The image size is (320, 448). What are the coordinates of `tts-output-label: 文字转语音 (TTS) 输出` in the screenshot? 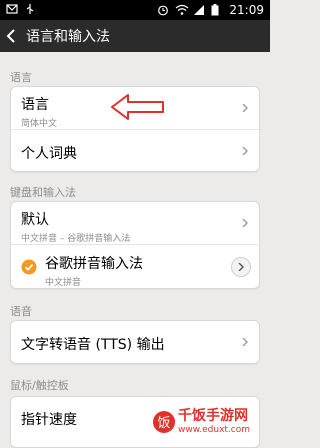 It's located at (93, 345).